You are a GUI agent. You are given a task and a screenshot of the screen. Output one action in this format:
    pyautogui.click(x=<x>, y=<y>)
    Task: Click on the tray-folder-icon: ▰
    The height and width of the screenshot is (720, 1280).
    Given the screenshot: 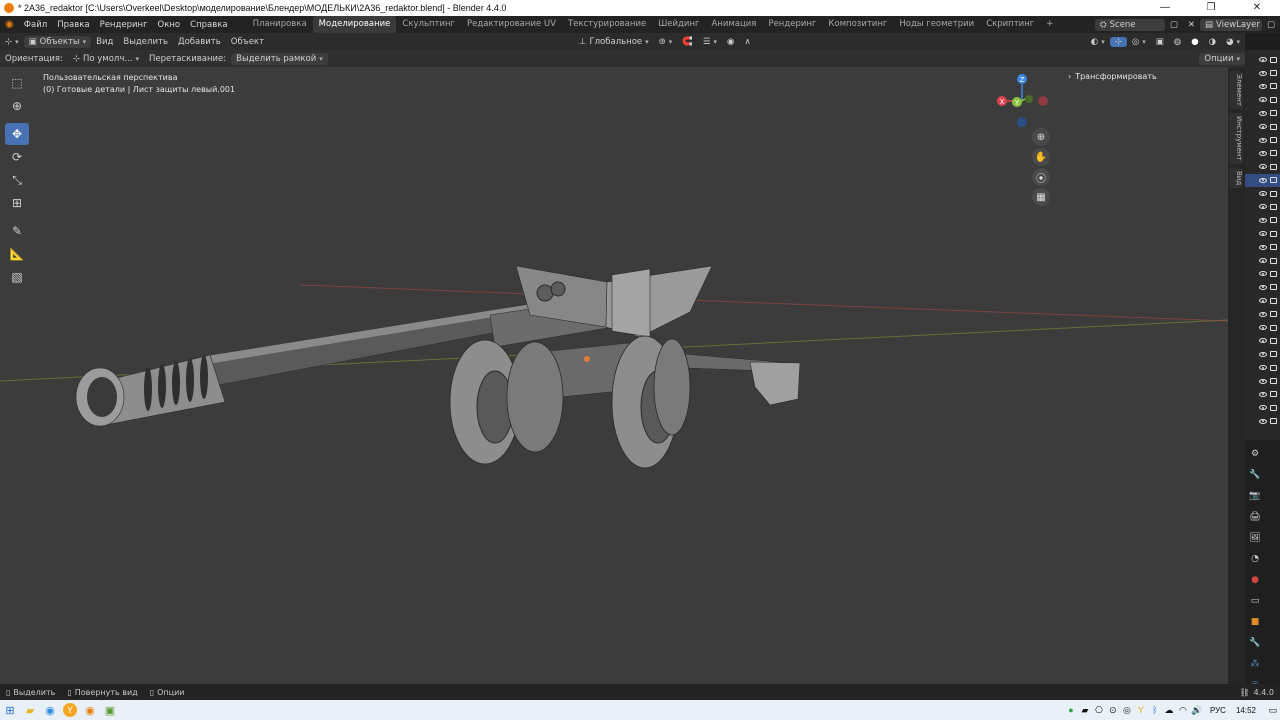 What is the action you would take?
    pyautogui.click(x=1085, y=710)
    